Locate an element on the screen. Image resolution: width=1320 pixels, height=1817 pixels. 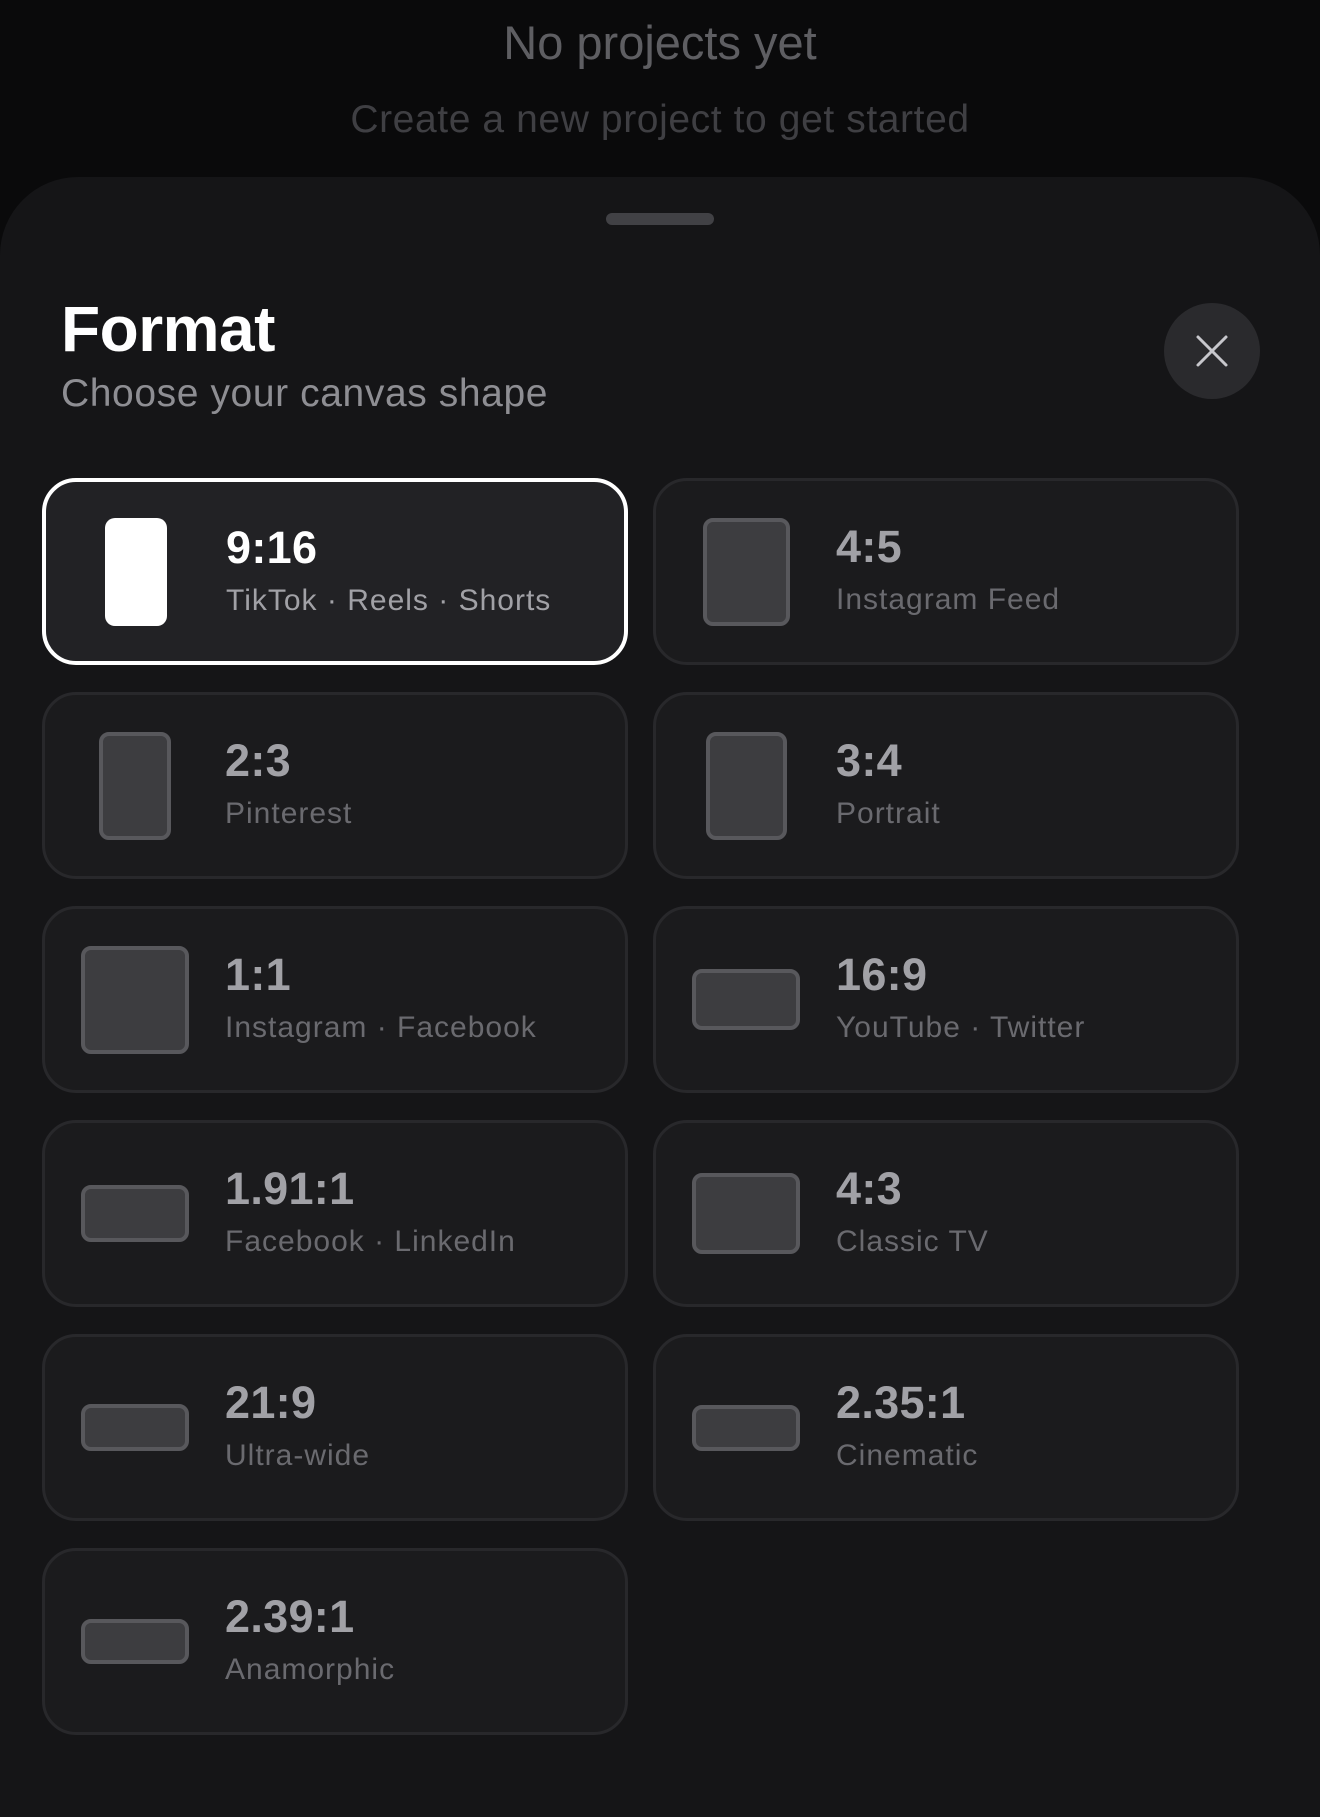
format-option-21-9: 21:9 Ultra-wide is located at coordinates (335, 1427).